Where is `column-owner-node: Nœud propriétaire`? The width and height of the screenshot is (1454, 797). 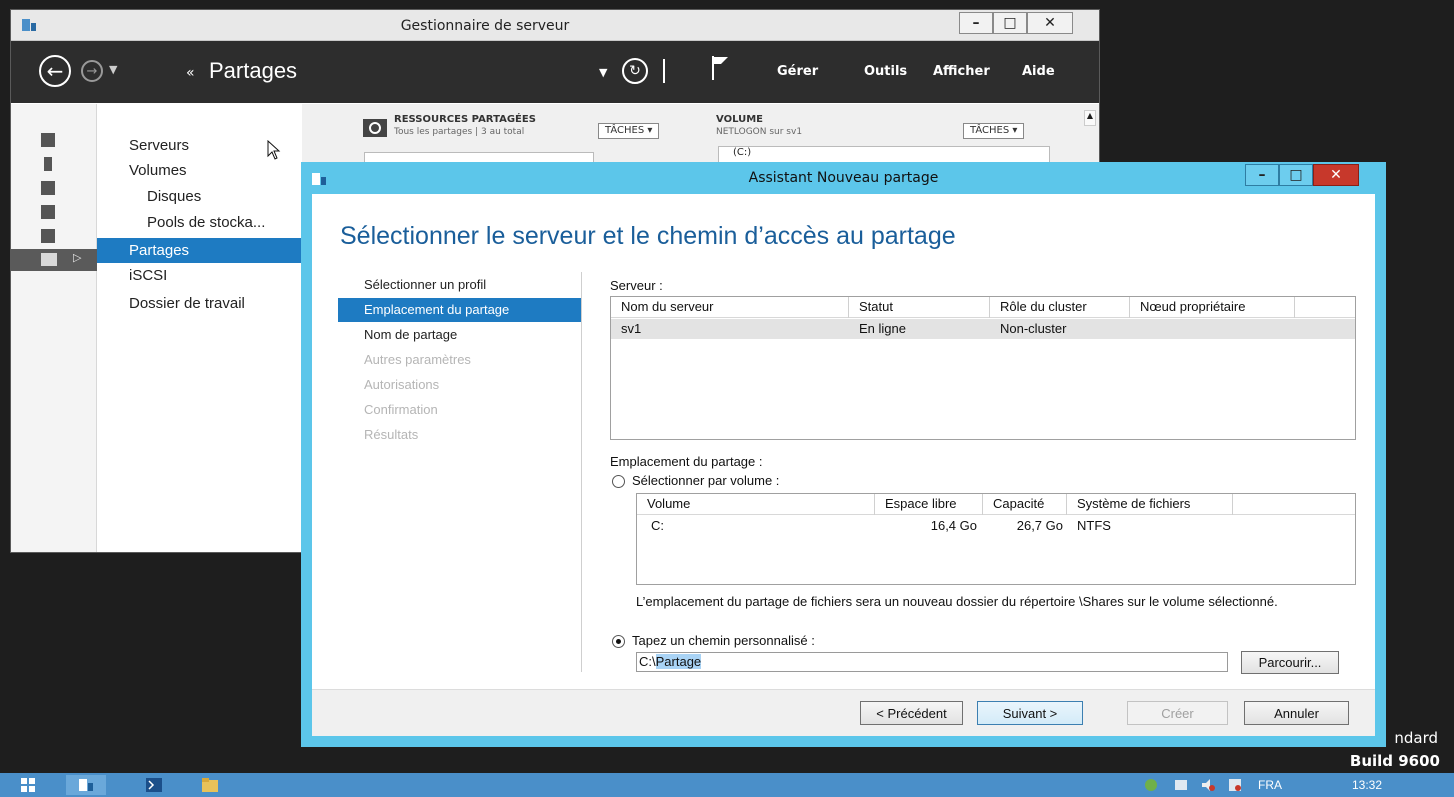 column-owner-node: Nœud propriétaire is located at coordinates (1212, 307).